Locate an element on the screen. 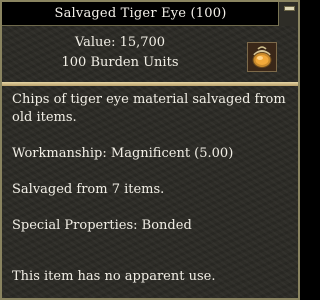 The image size is (320, 300). workmanship-text: Workmanship: Magnificent (5.00) is located at coordinates (123, 153).